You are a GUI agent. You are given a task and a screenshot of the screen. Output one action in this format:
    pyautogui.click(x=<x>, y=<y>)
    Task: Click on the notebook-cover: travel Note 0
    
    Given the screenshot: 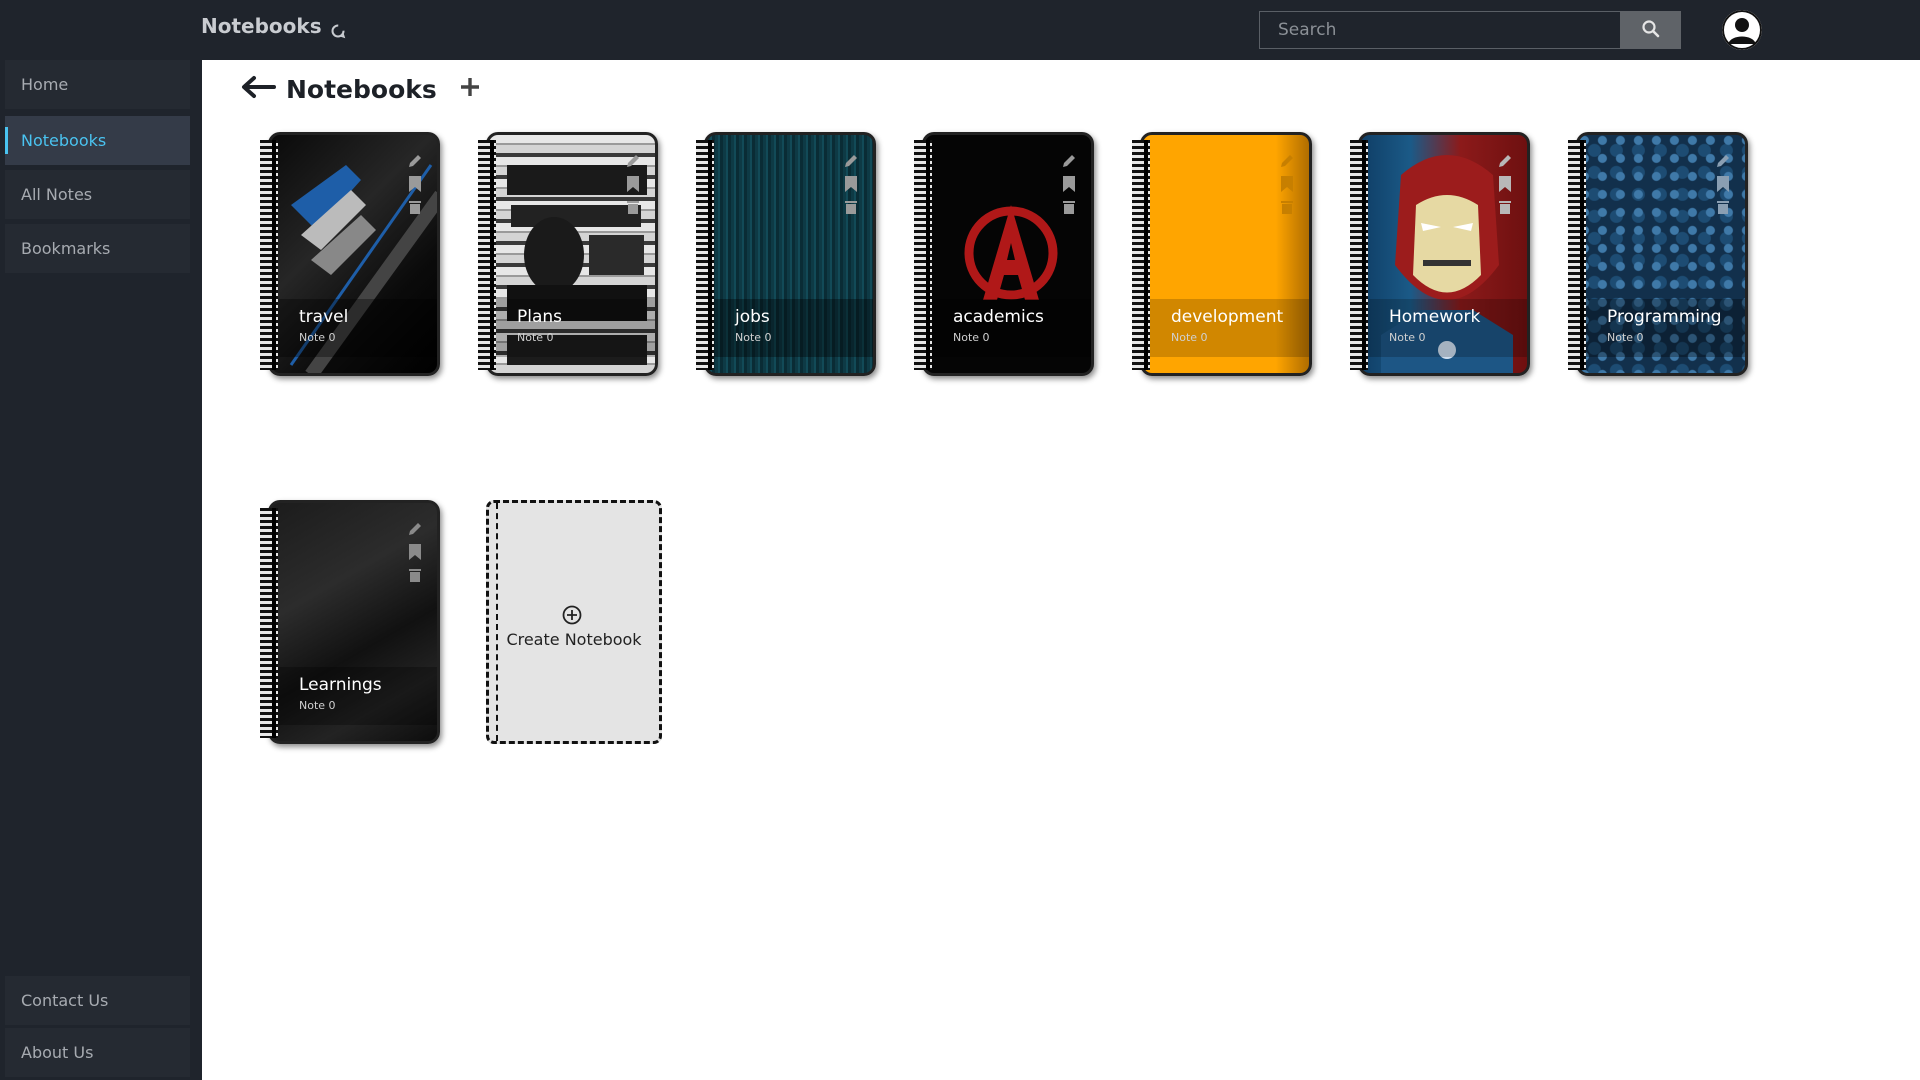 What is the action you would take?
    pyautogui.click(x=354, y=254)
    